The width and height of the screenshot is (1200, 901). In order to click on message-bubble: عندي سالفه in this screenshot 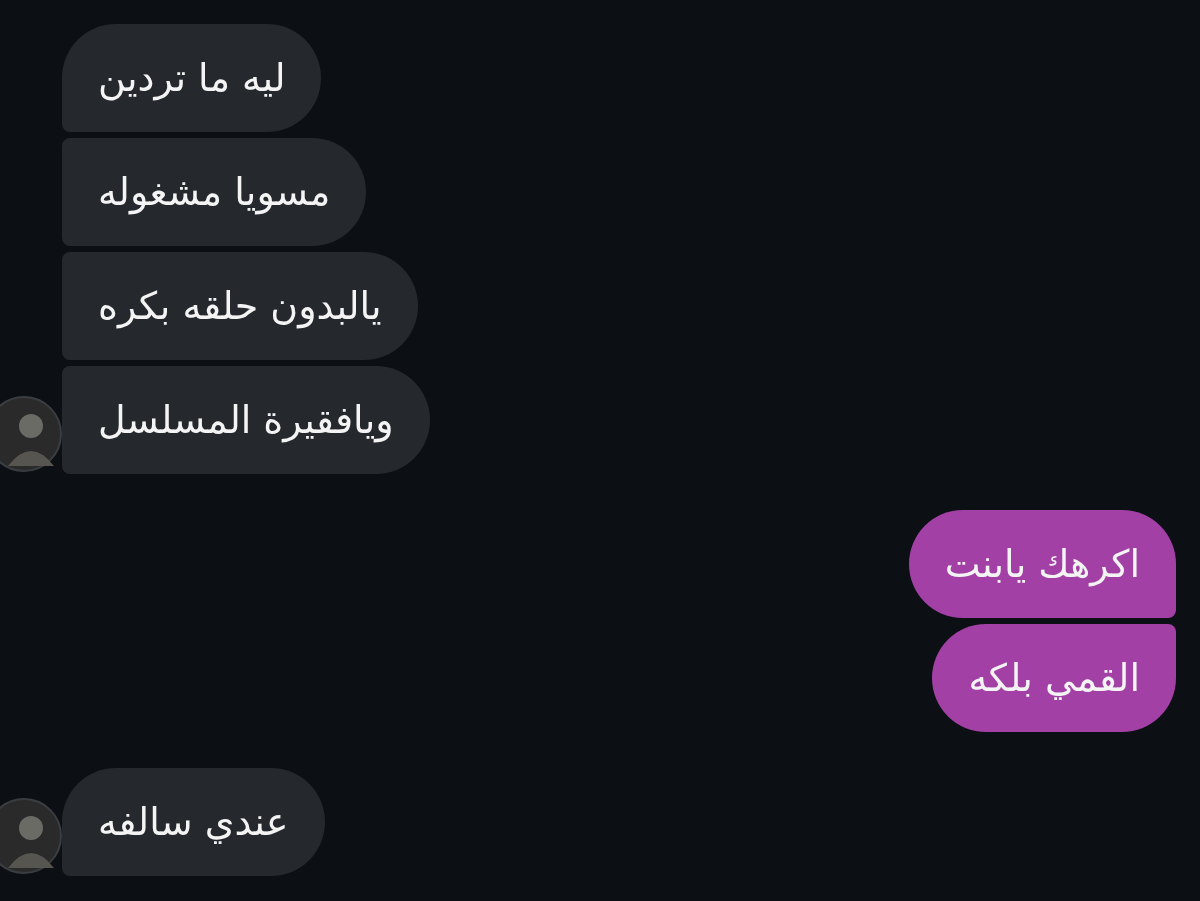, I will do `click(193, 822)`.